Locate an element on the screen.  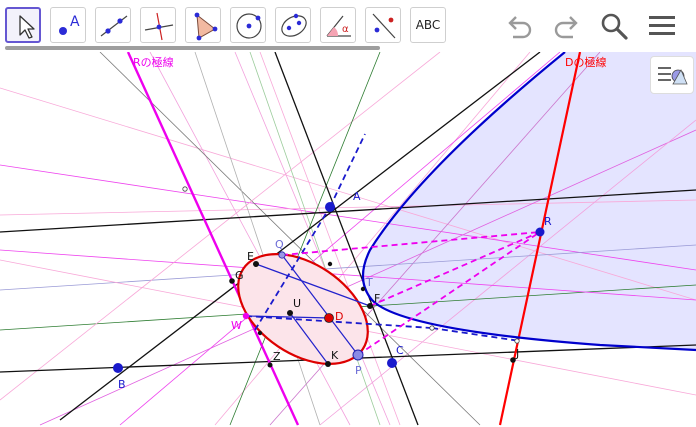
menu-icon is located at coordinates (662, 25).